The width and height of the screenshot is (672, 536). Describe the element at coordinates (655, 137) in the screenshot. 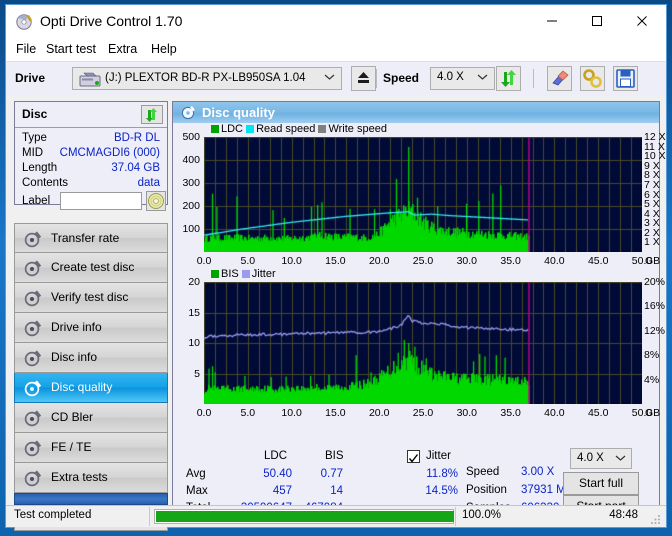

I see `y2-tick-label: 12 X` at that location.